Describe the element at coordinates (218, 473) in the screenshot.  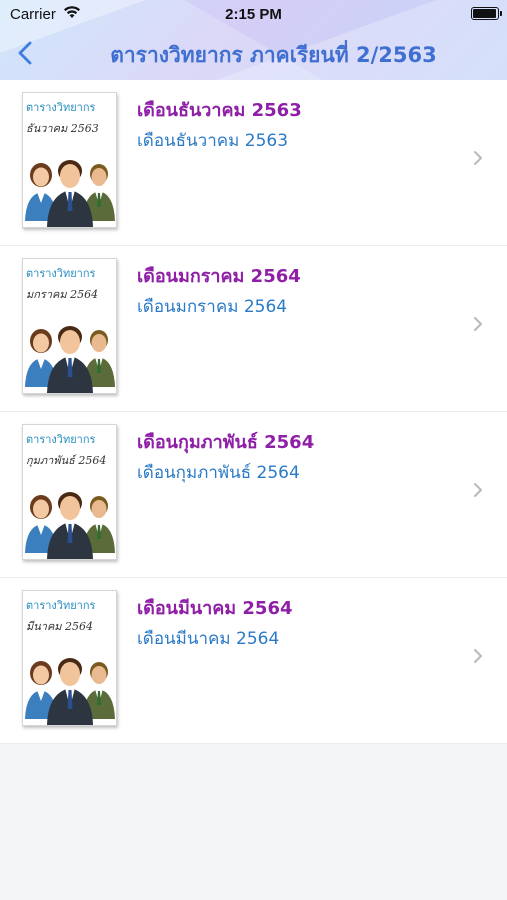
I see `item-subtitle: เดือนกุมภาพันธ์ 2564` at that location.